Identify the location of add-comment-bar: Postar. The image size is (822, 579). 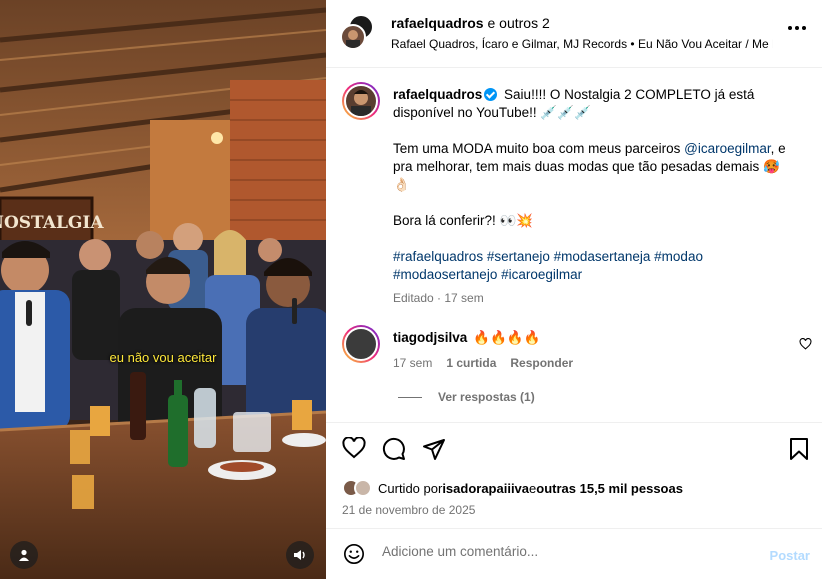
(574, 553).